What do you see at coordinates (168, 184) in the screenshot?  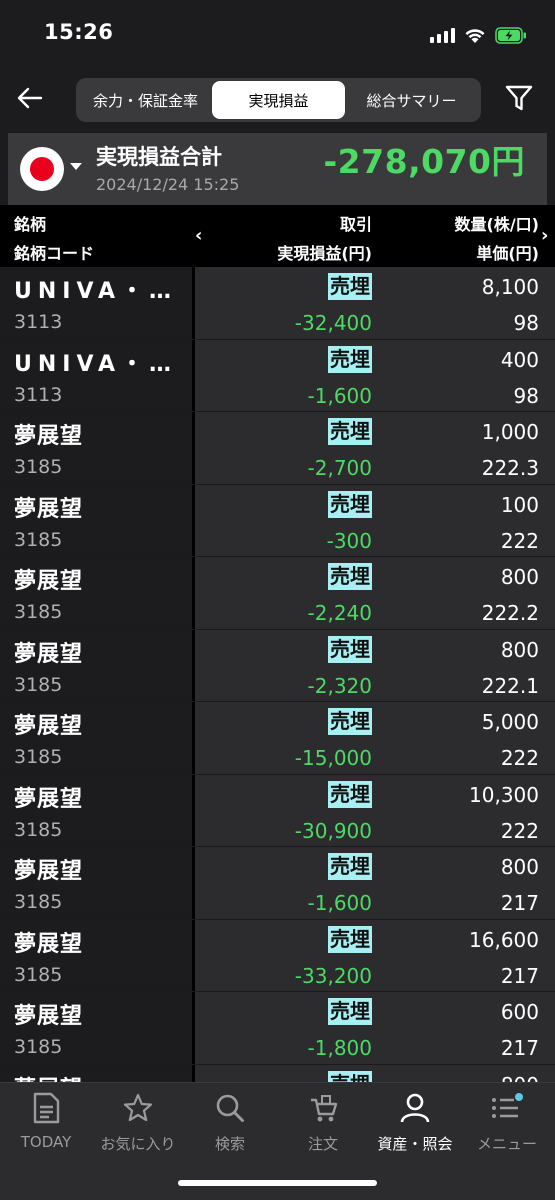 I see `summary-date: 2024/12/24 15:25` at bounding box center [168, 184].